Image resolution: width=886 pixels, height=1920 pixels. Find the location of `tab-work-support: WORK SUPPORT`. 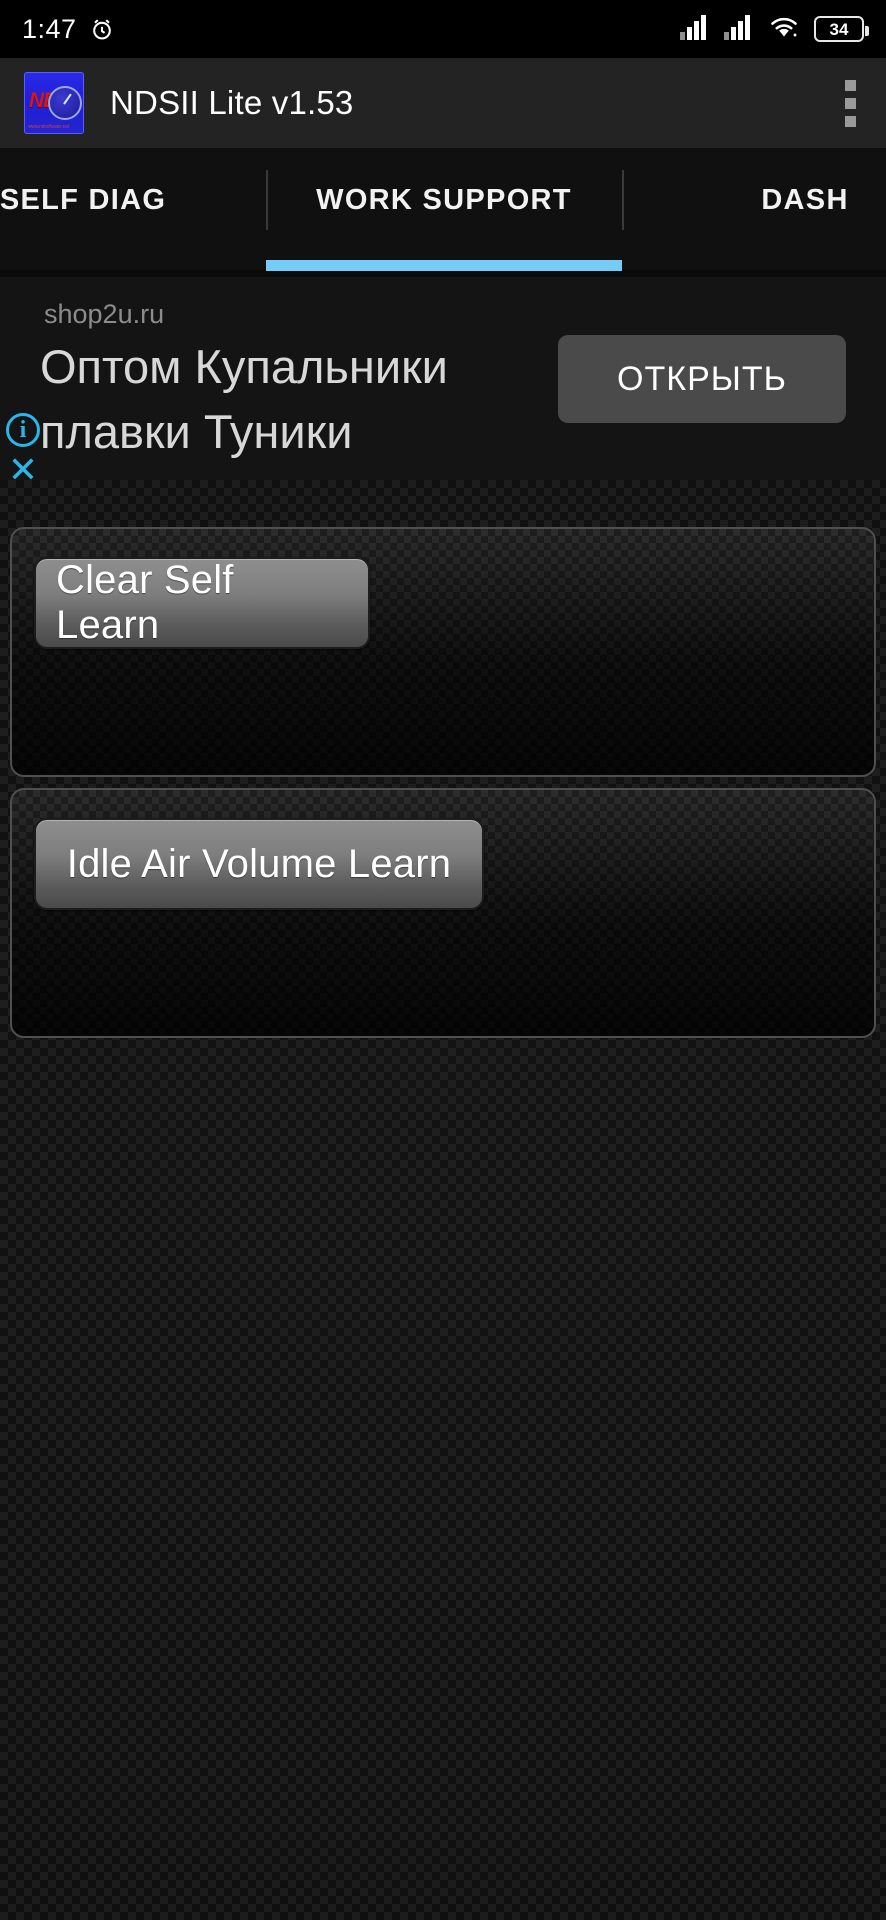

tab-work-support: WORK SUPPORT is located at coordinates (444, 200).